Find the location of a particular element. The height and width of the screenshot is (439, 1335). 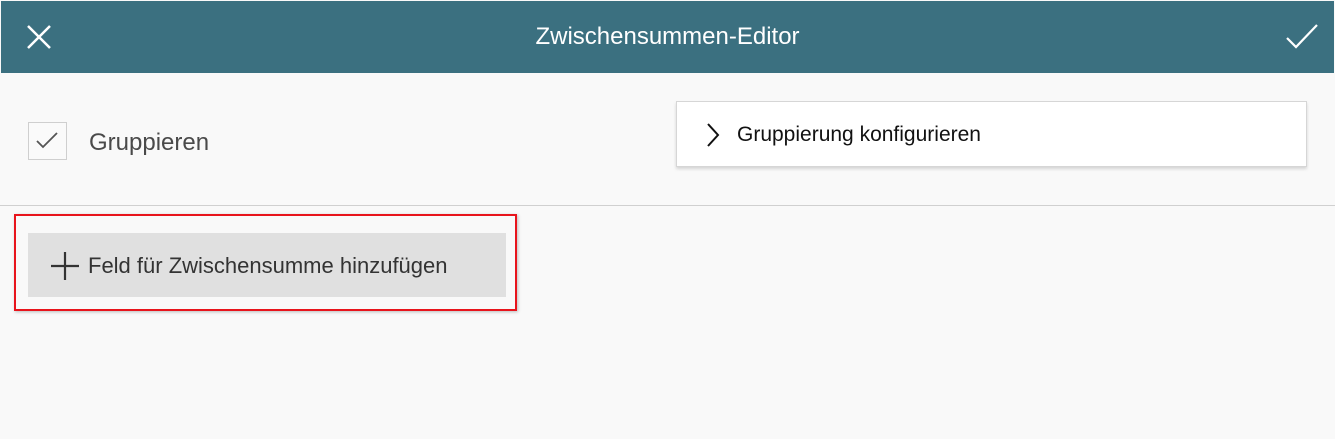

add-subtotal-field-label: Feld für Zwischensumme hinzufügen is located at coordinates (268, 265).